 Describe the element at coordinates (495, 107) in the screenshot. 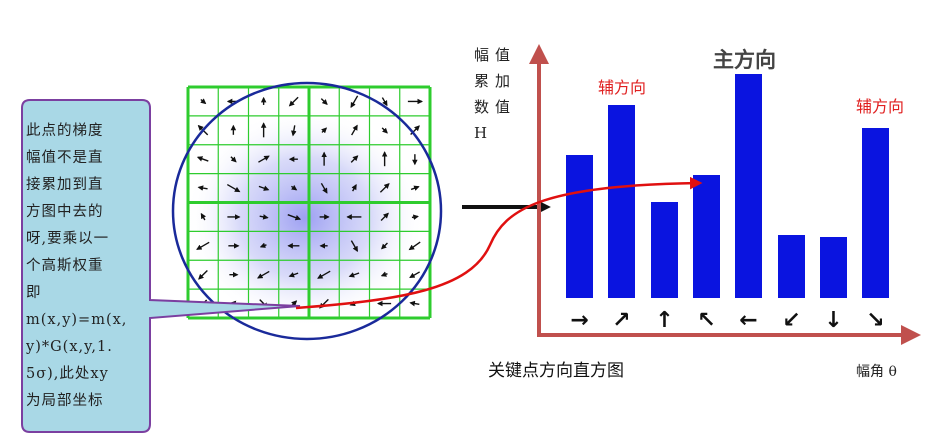

I see `y-axis-label-line: 数值` at that location.